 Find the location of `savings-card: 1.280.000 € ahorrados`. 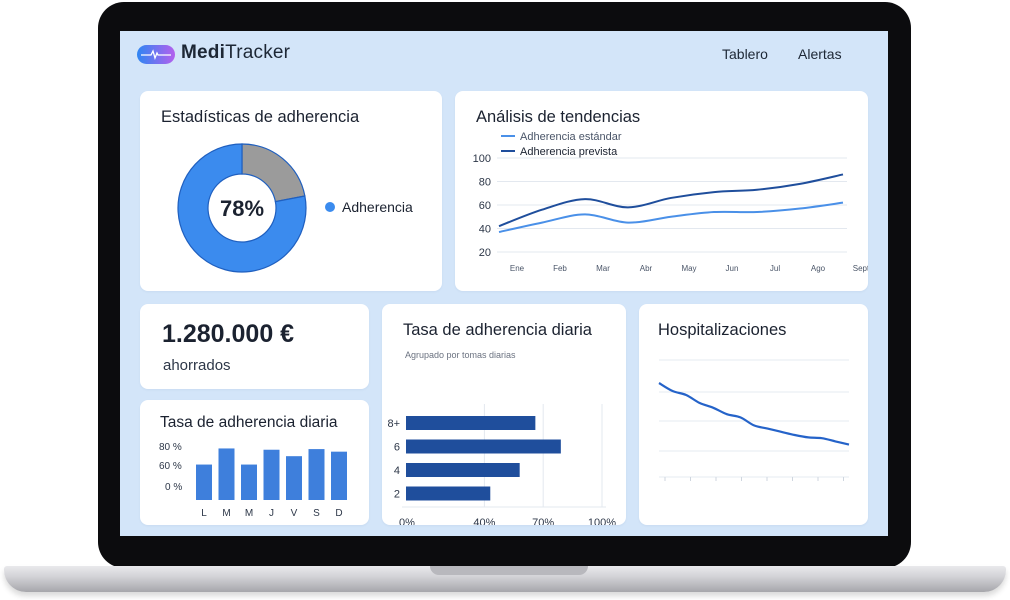

savings-card: 1.280.000 € ahorrados is located at coordinates (254, 346).